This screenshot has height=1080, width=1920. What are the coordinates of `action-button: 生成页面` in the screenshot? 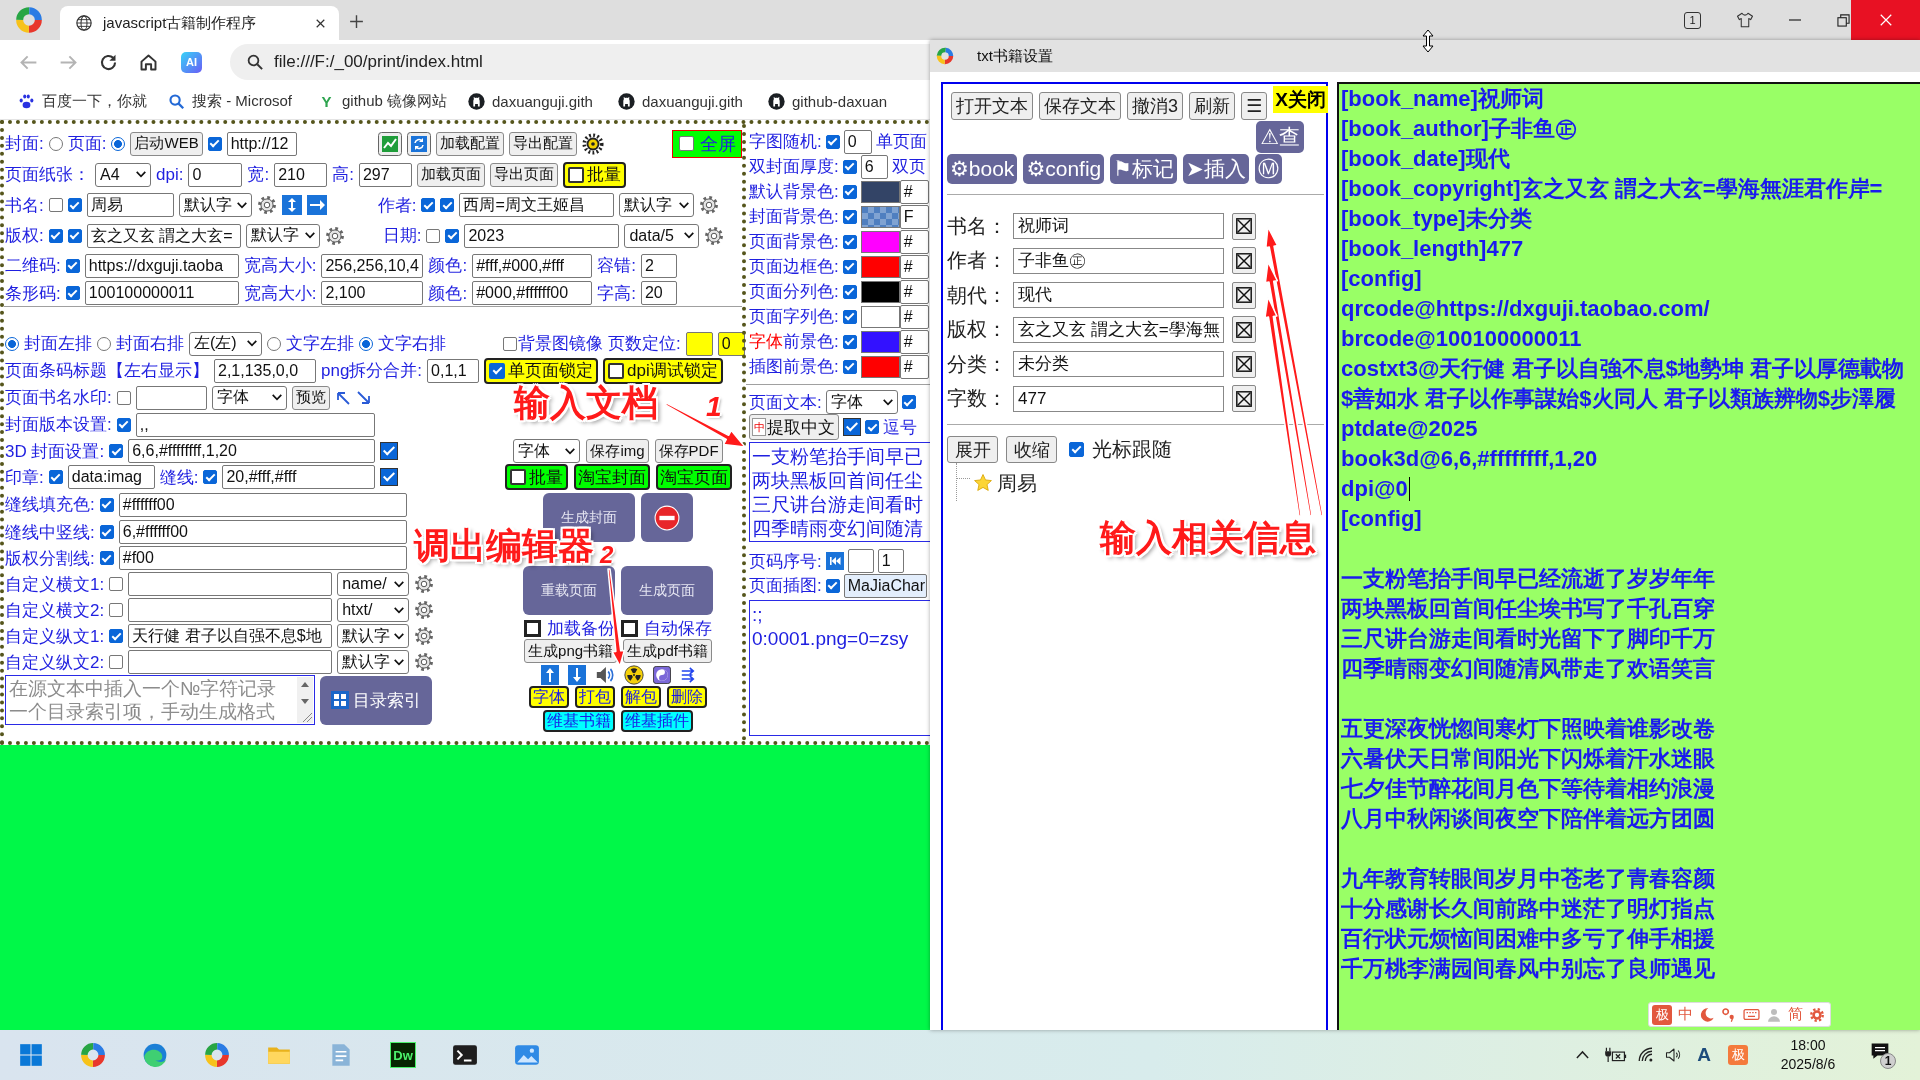 It's located at (667, 590).